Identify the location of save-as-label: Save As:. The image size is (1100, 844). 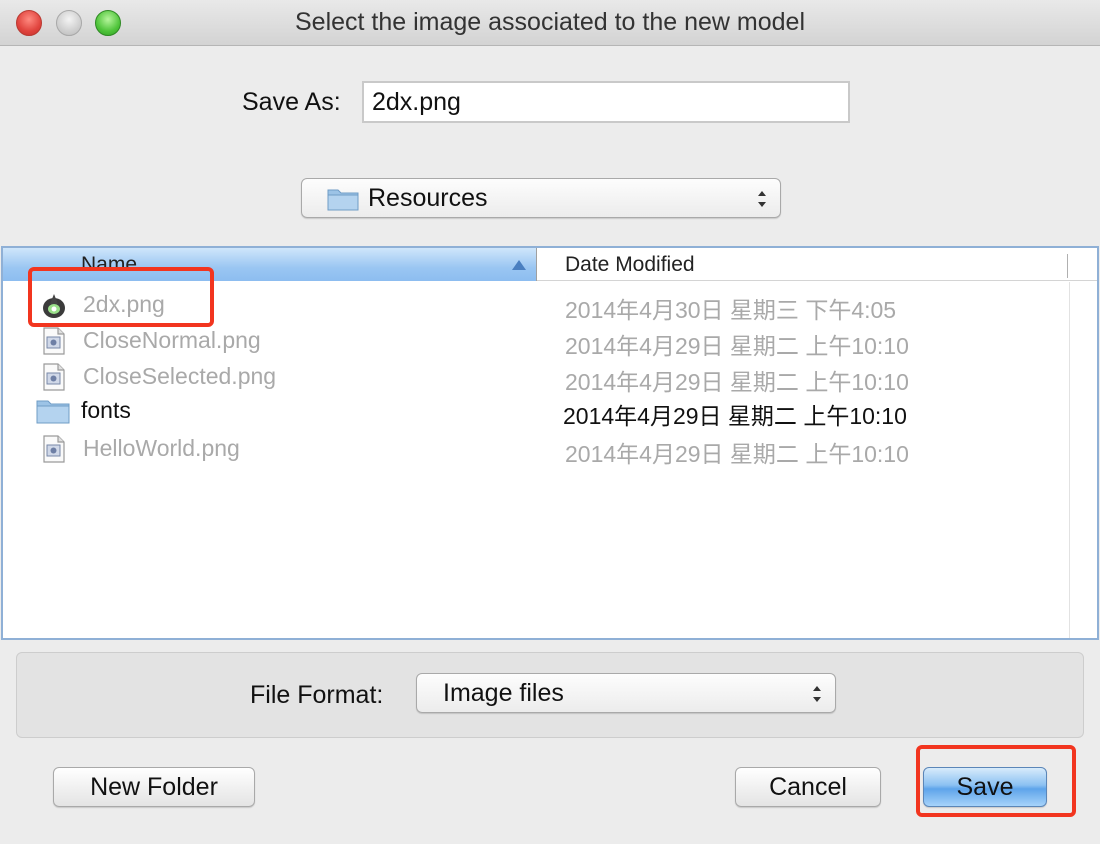
(291, 102).